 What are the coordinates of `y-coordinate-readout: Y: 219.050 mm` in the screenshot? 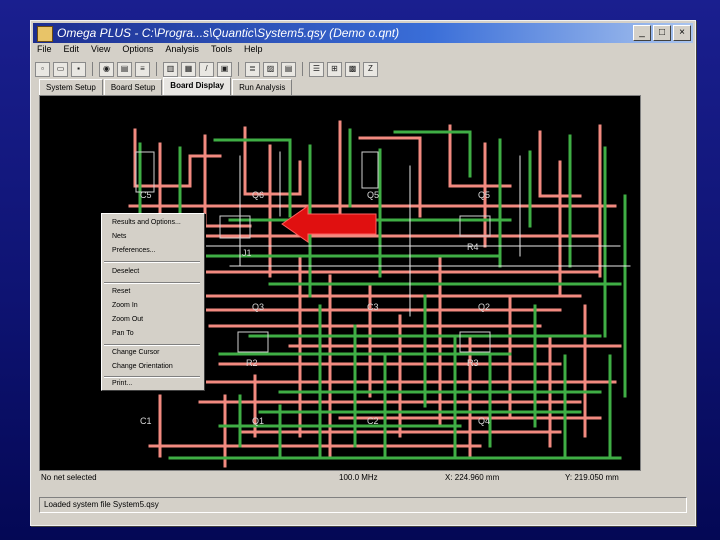 It's located at (592, 477).